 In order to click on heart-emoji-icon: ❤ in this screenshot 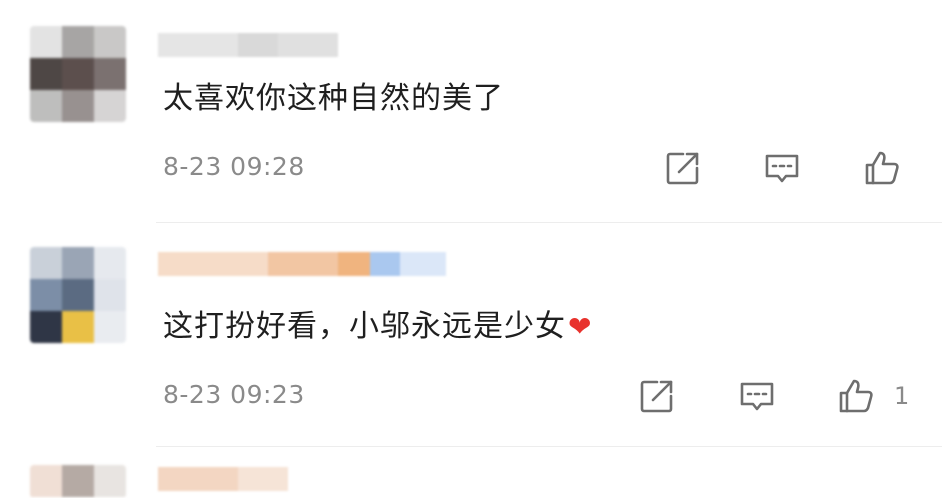, I will do `click(580, 326)`.